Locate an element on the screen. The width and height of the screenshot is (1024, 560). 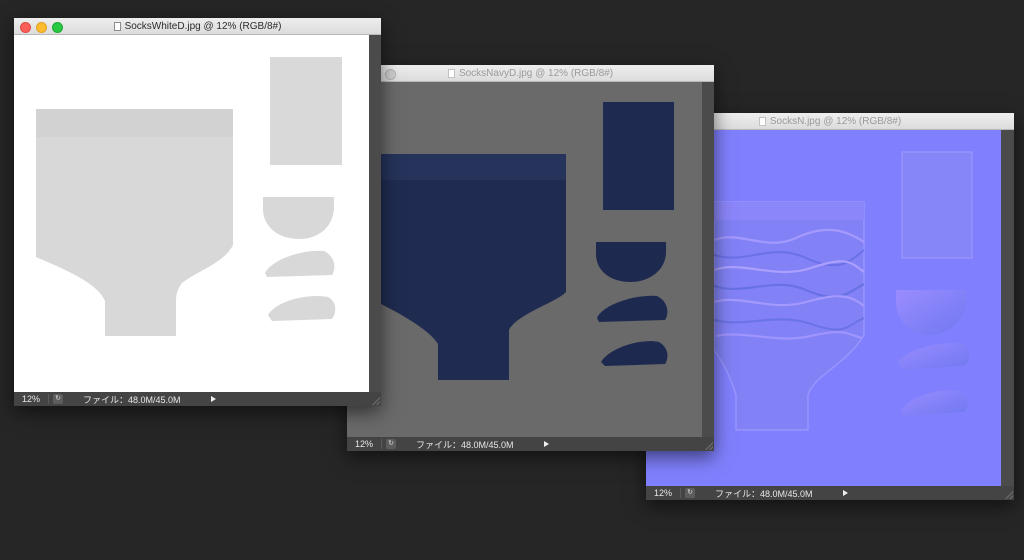
window-controls is located at coordinates (41, 27).